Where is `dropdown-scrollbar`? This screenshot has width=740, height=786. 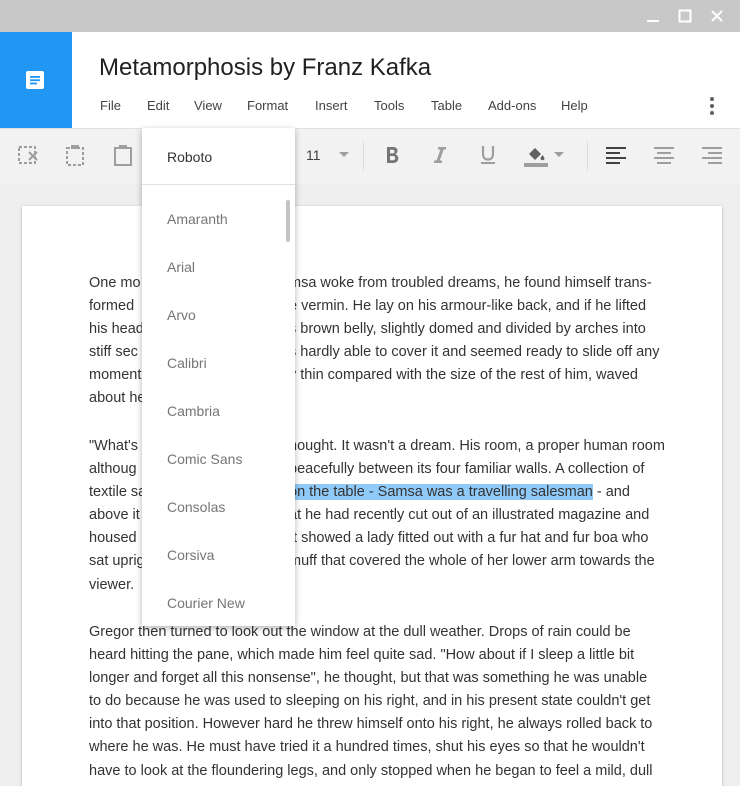 dropdown-scrollbar is located at coordinates (288, 221).